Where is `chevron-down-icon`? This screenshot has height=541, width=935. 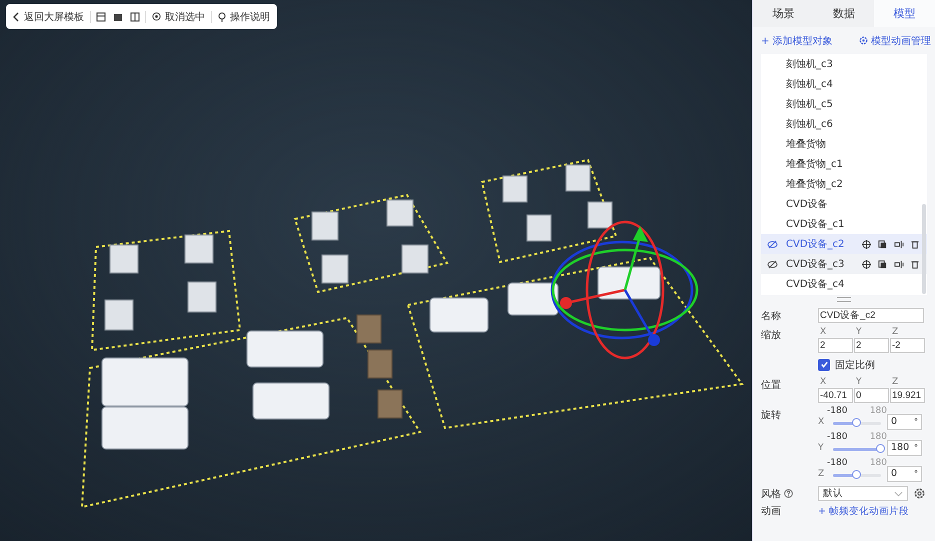 chevron-down-icon is located at coordinates (898, 493).